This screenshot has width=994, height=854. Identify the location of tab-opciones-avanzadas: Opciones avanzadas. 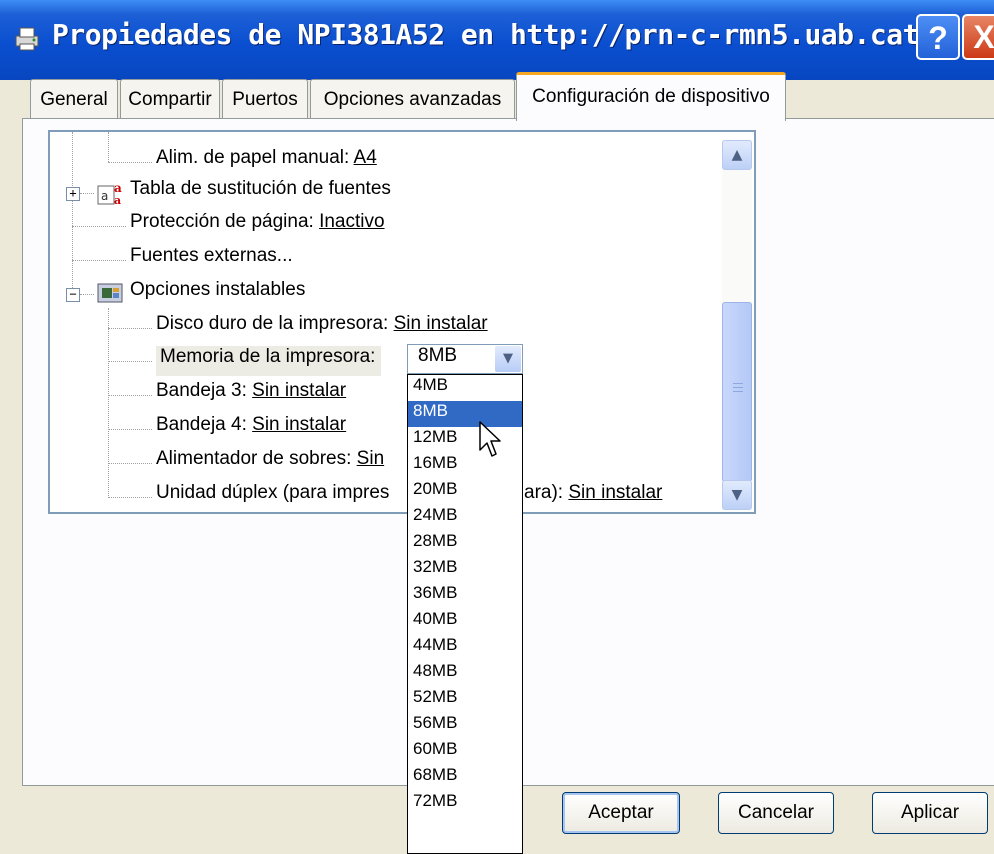
(412, 99).